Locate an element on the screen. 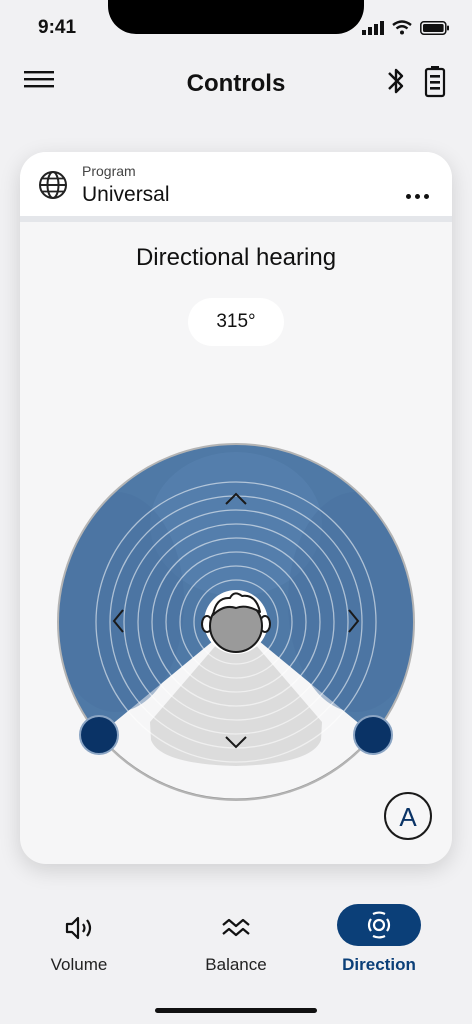 The image size is (472, 1024). tab-balance-label: Balance is located at coordinates (236, 964).